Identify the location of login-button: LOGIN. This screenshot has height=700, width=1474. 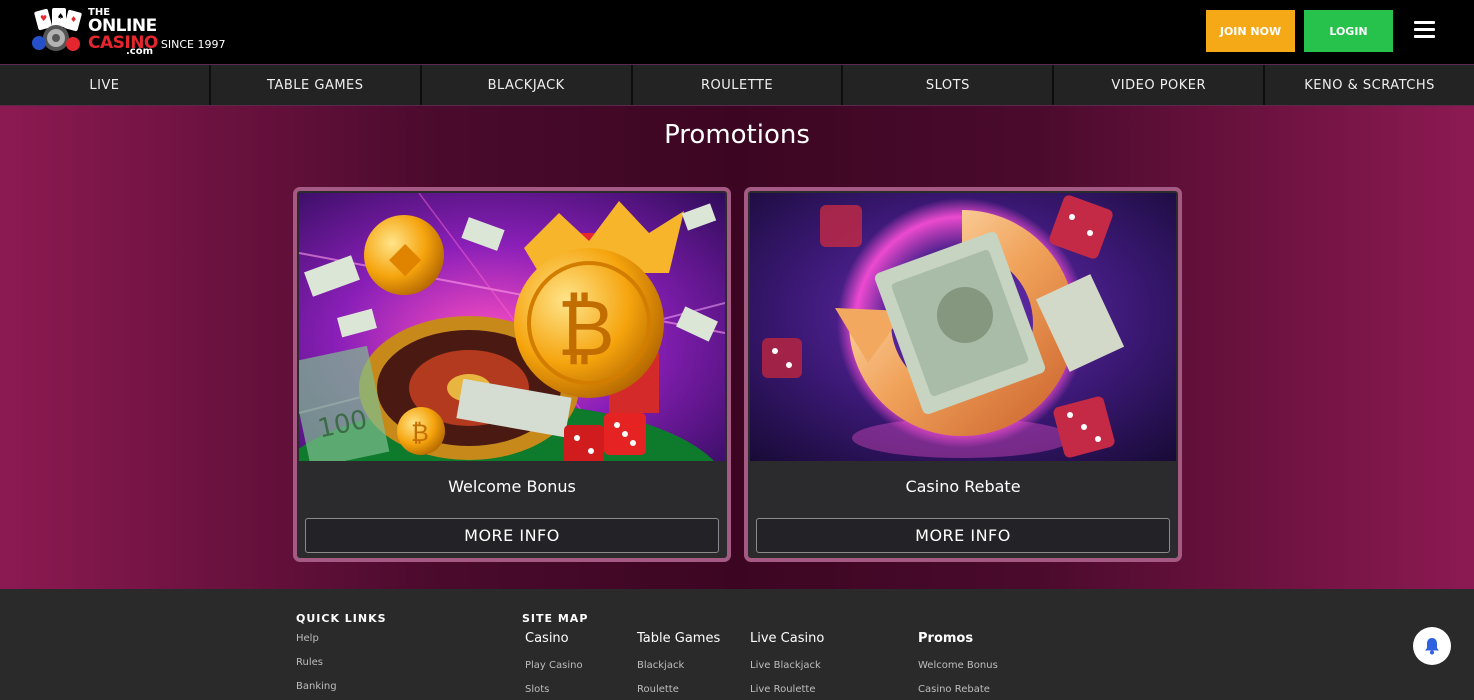
(1348, 31).